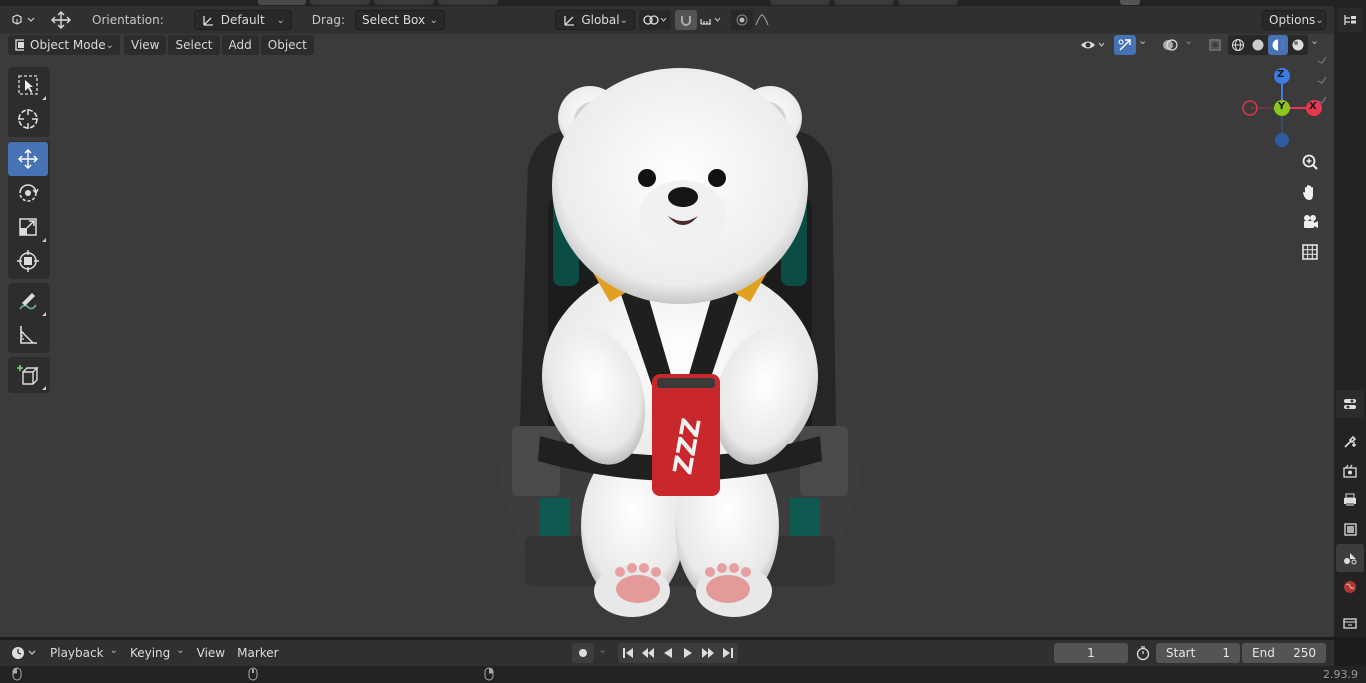 The image size is (1366, 683). I want to click on rotate-tool-icon, so click(28, 193).